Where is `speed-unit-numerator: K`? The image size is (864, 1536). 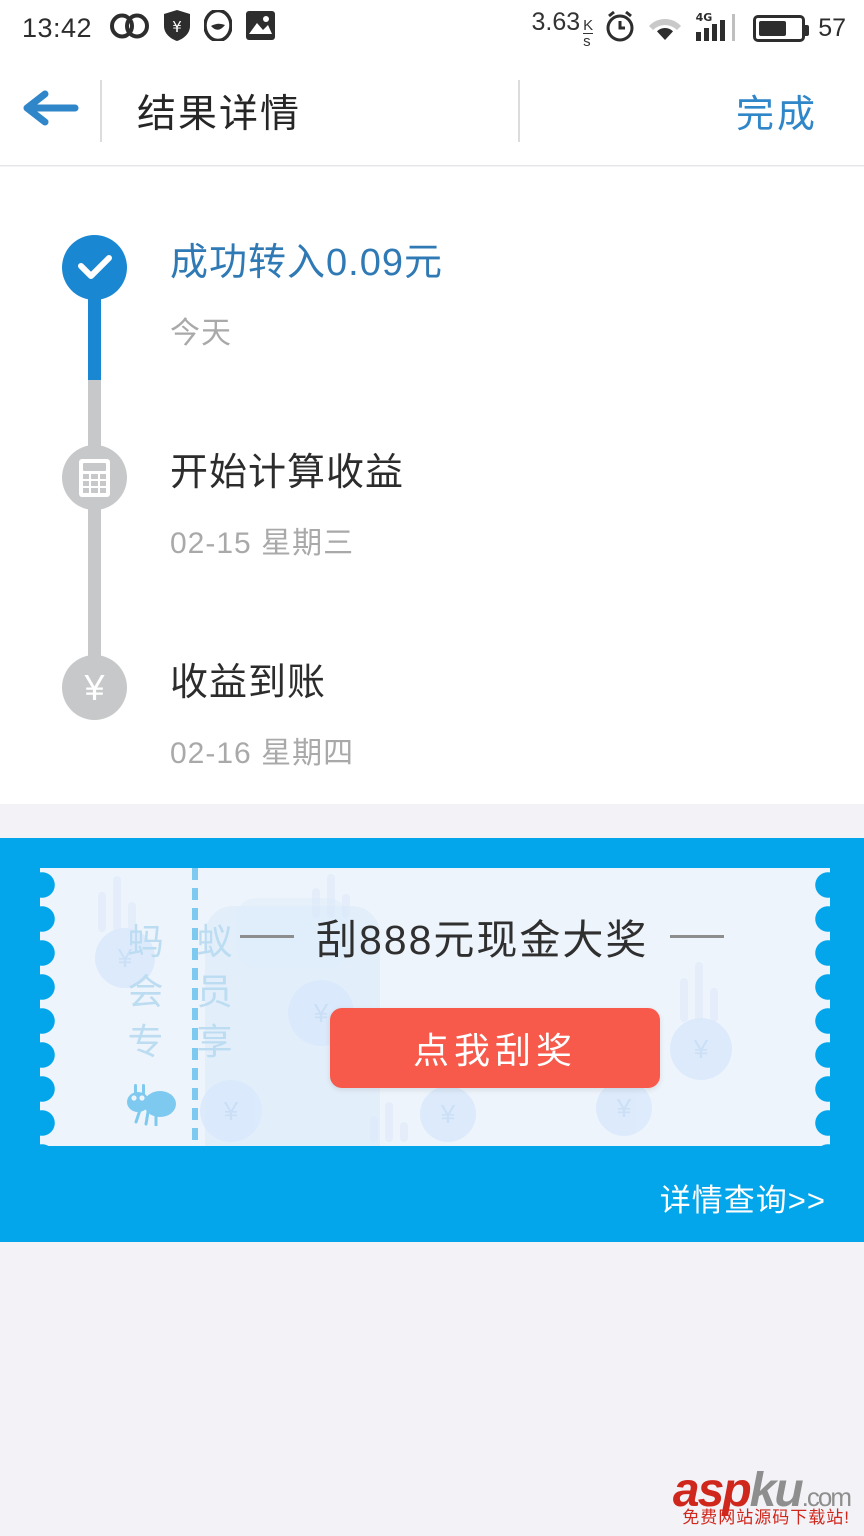 speed-unit-numerator: K is located at coordinates (588, 25).